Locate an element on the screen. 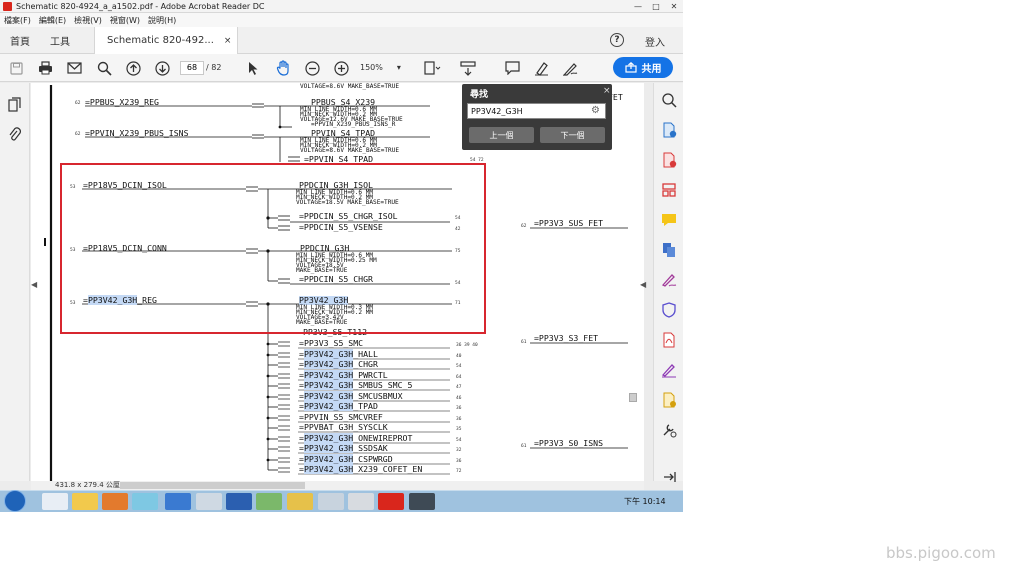  scroll-mode-icon is located at coordinates (468, 68).